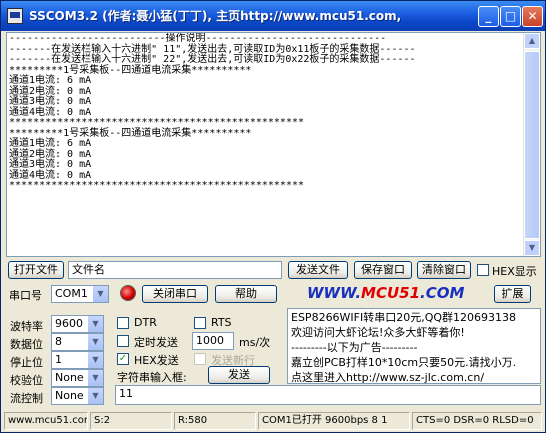 This screenshot has height=433, width=546. Describe the element at coordinates (442, 293) in the screenshot. I see `logo-part-3: .COM` at that location.